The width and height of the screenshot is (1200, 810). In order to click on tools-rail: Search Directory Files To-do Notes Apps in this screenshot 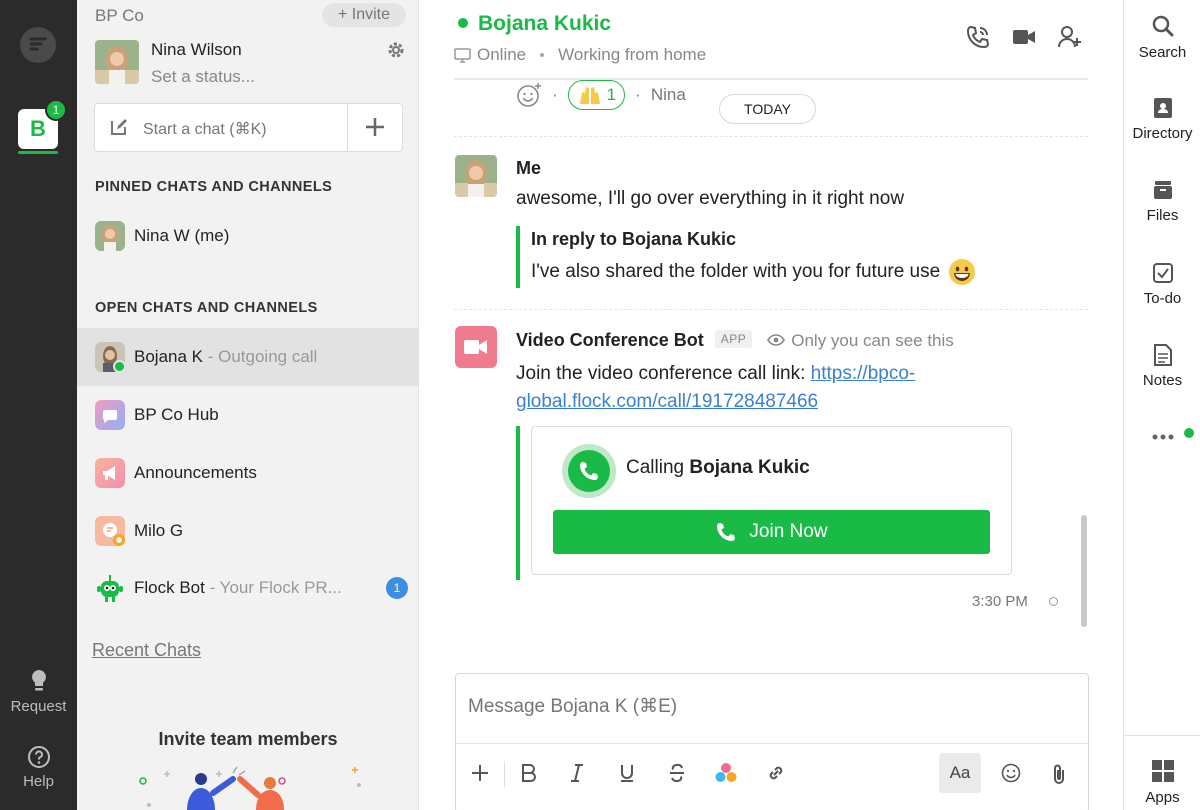, I will do `click(1161, 405)`.